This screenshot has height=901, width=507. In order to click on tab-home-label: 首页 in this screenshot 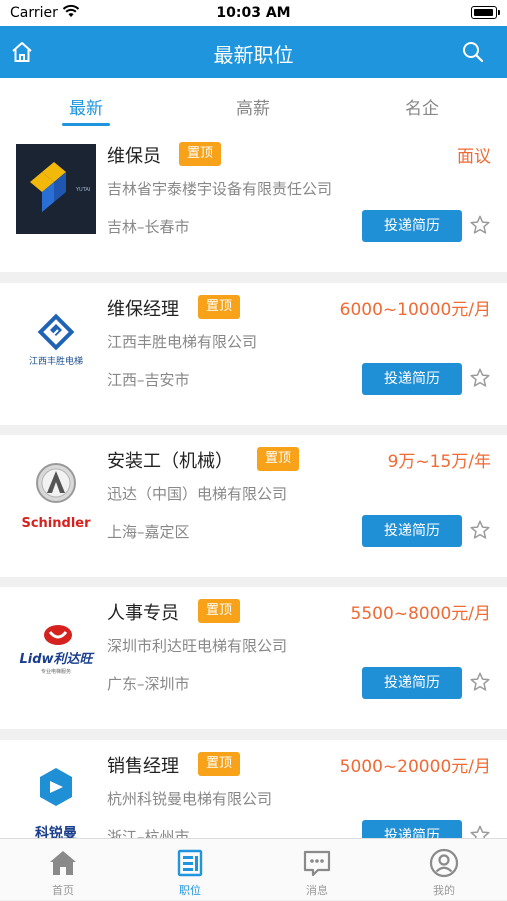, I will do `click(63, 890)`.